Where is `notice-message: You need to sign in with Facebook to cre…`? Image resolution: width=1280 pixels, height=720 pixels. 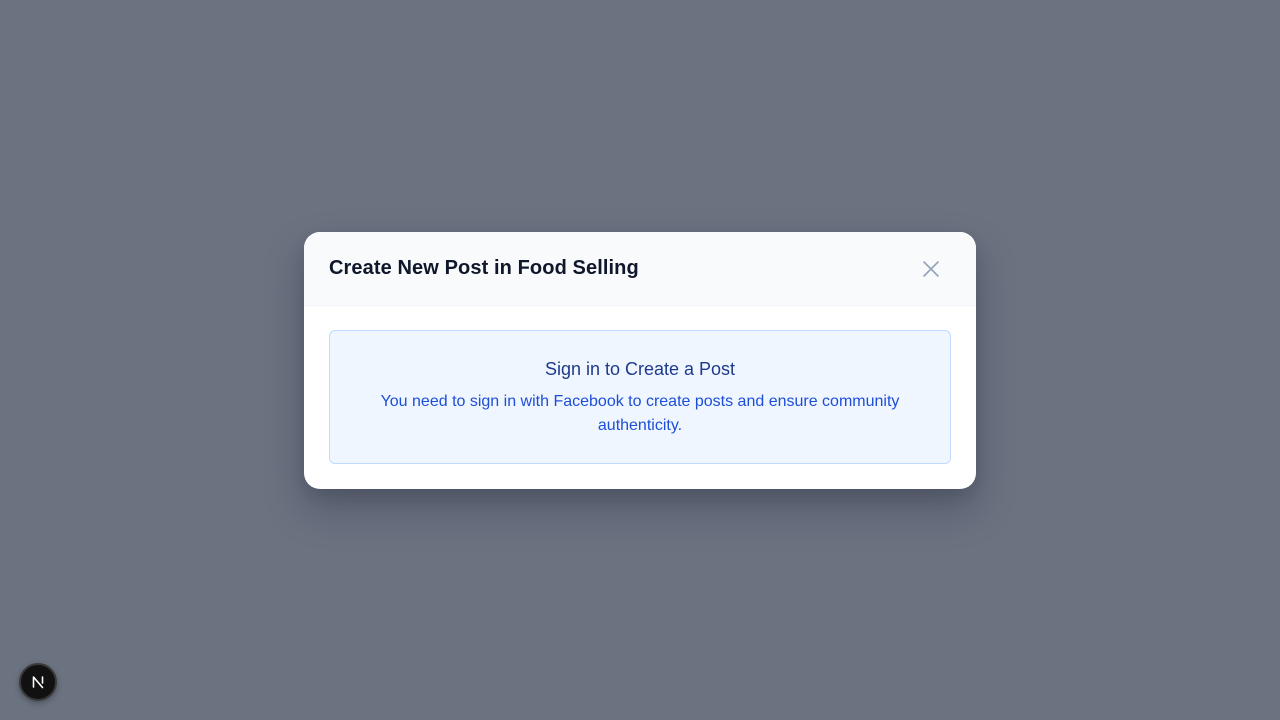
notice-message: You need to sign in with Facebook to cre… is located at coordinates (640, 413).